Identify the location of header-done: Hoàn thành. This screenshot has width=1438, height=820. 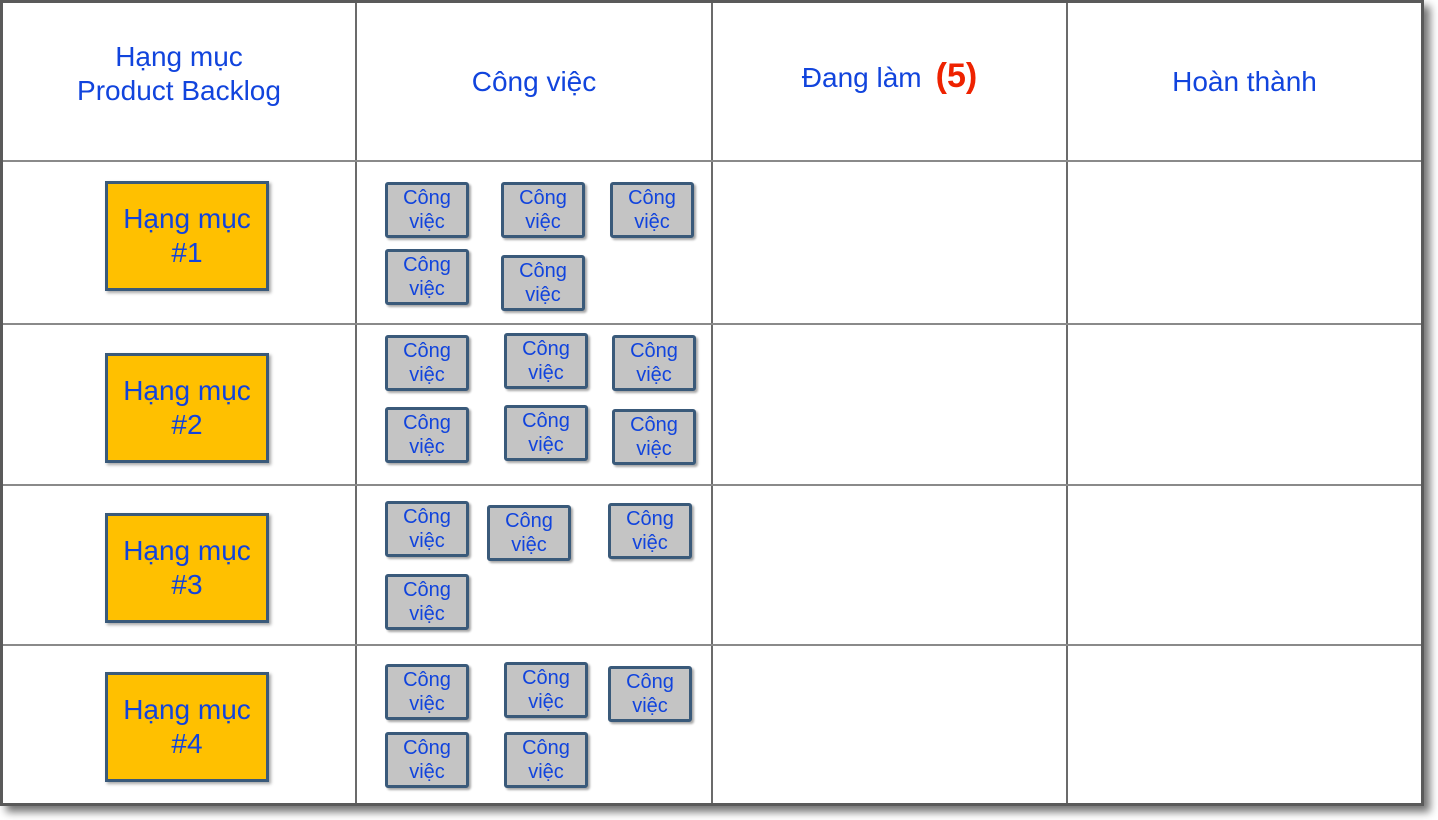
(1244, 81).